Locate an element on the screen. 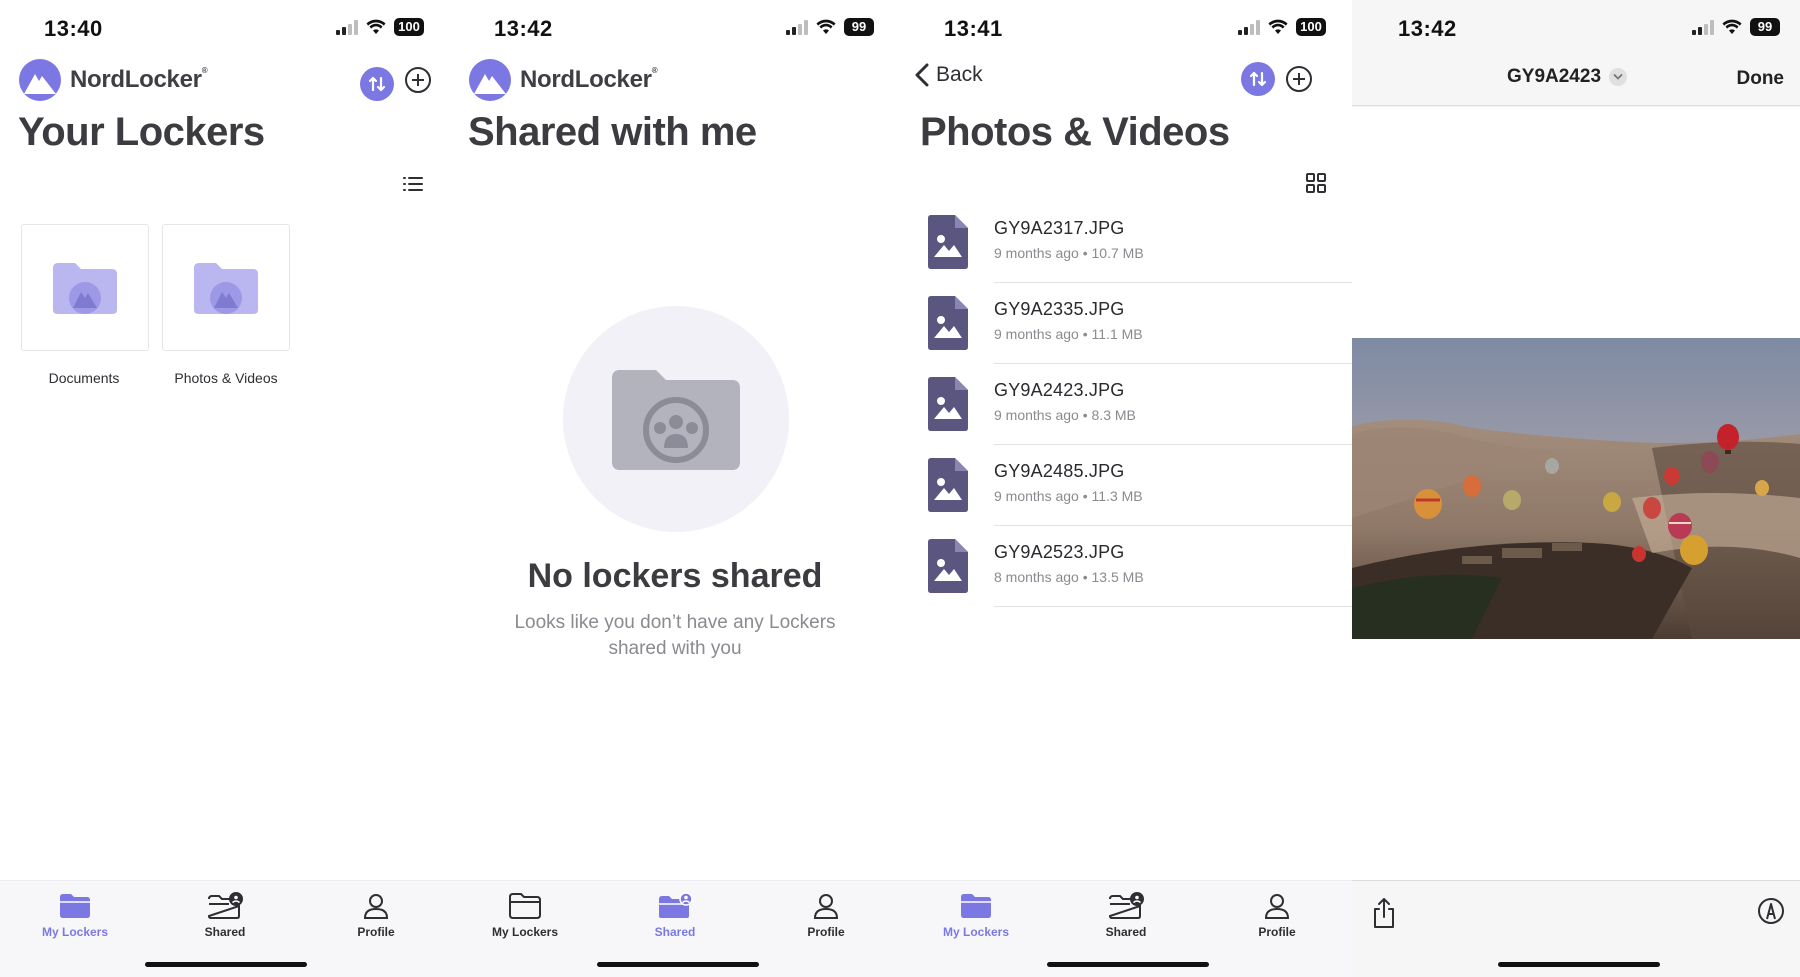  markup-button is located at coordinates (1771, 913).